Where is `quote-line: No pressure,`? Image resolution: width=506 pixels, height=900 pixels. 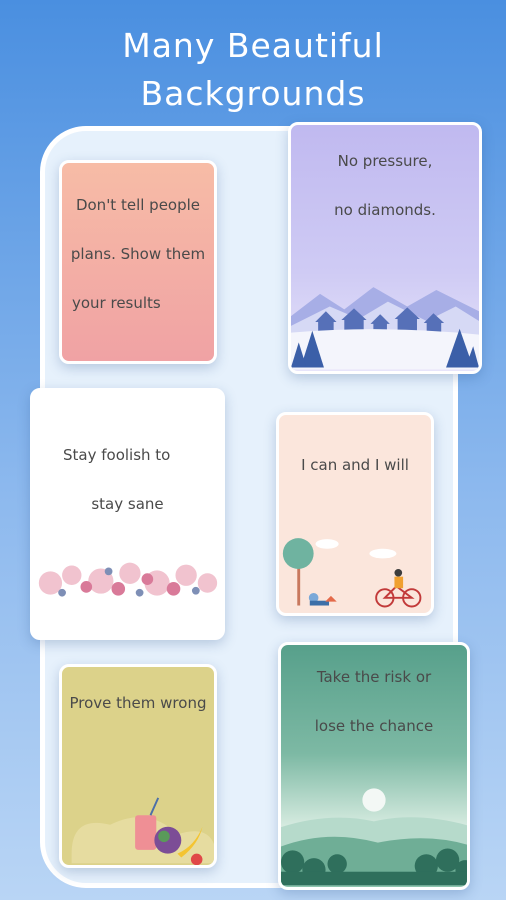
quote-line: No pressure, is located at coordinates (385, 161).